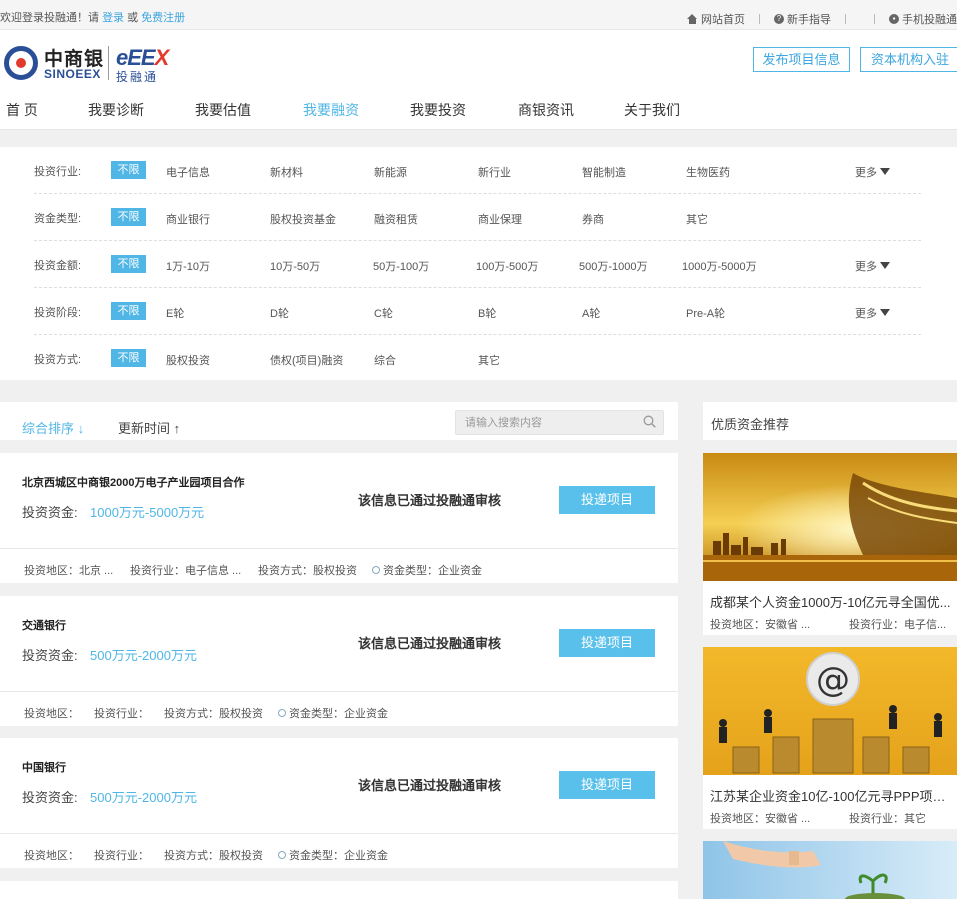  I want to click on filter-option: 电子信息, so click(188, 172).